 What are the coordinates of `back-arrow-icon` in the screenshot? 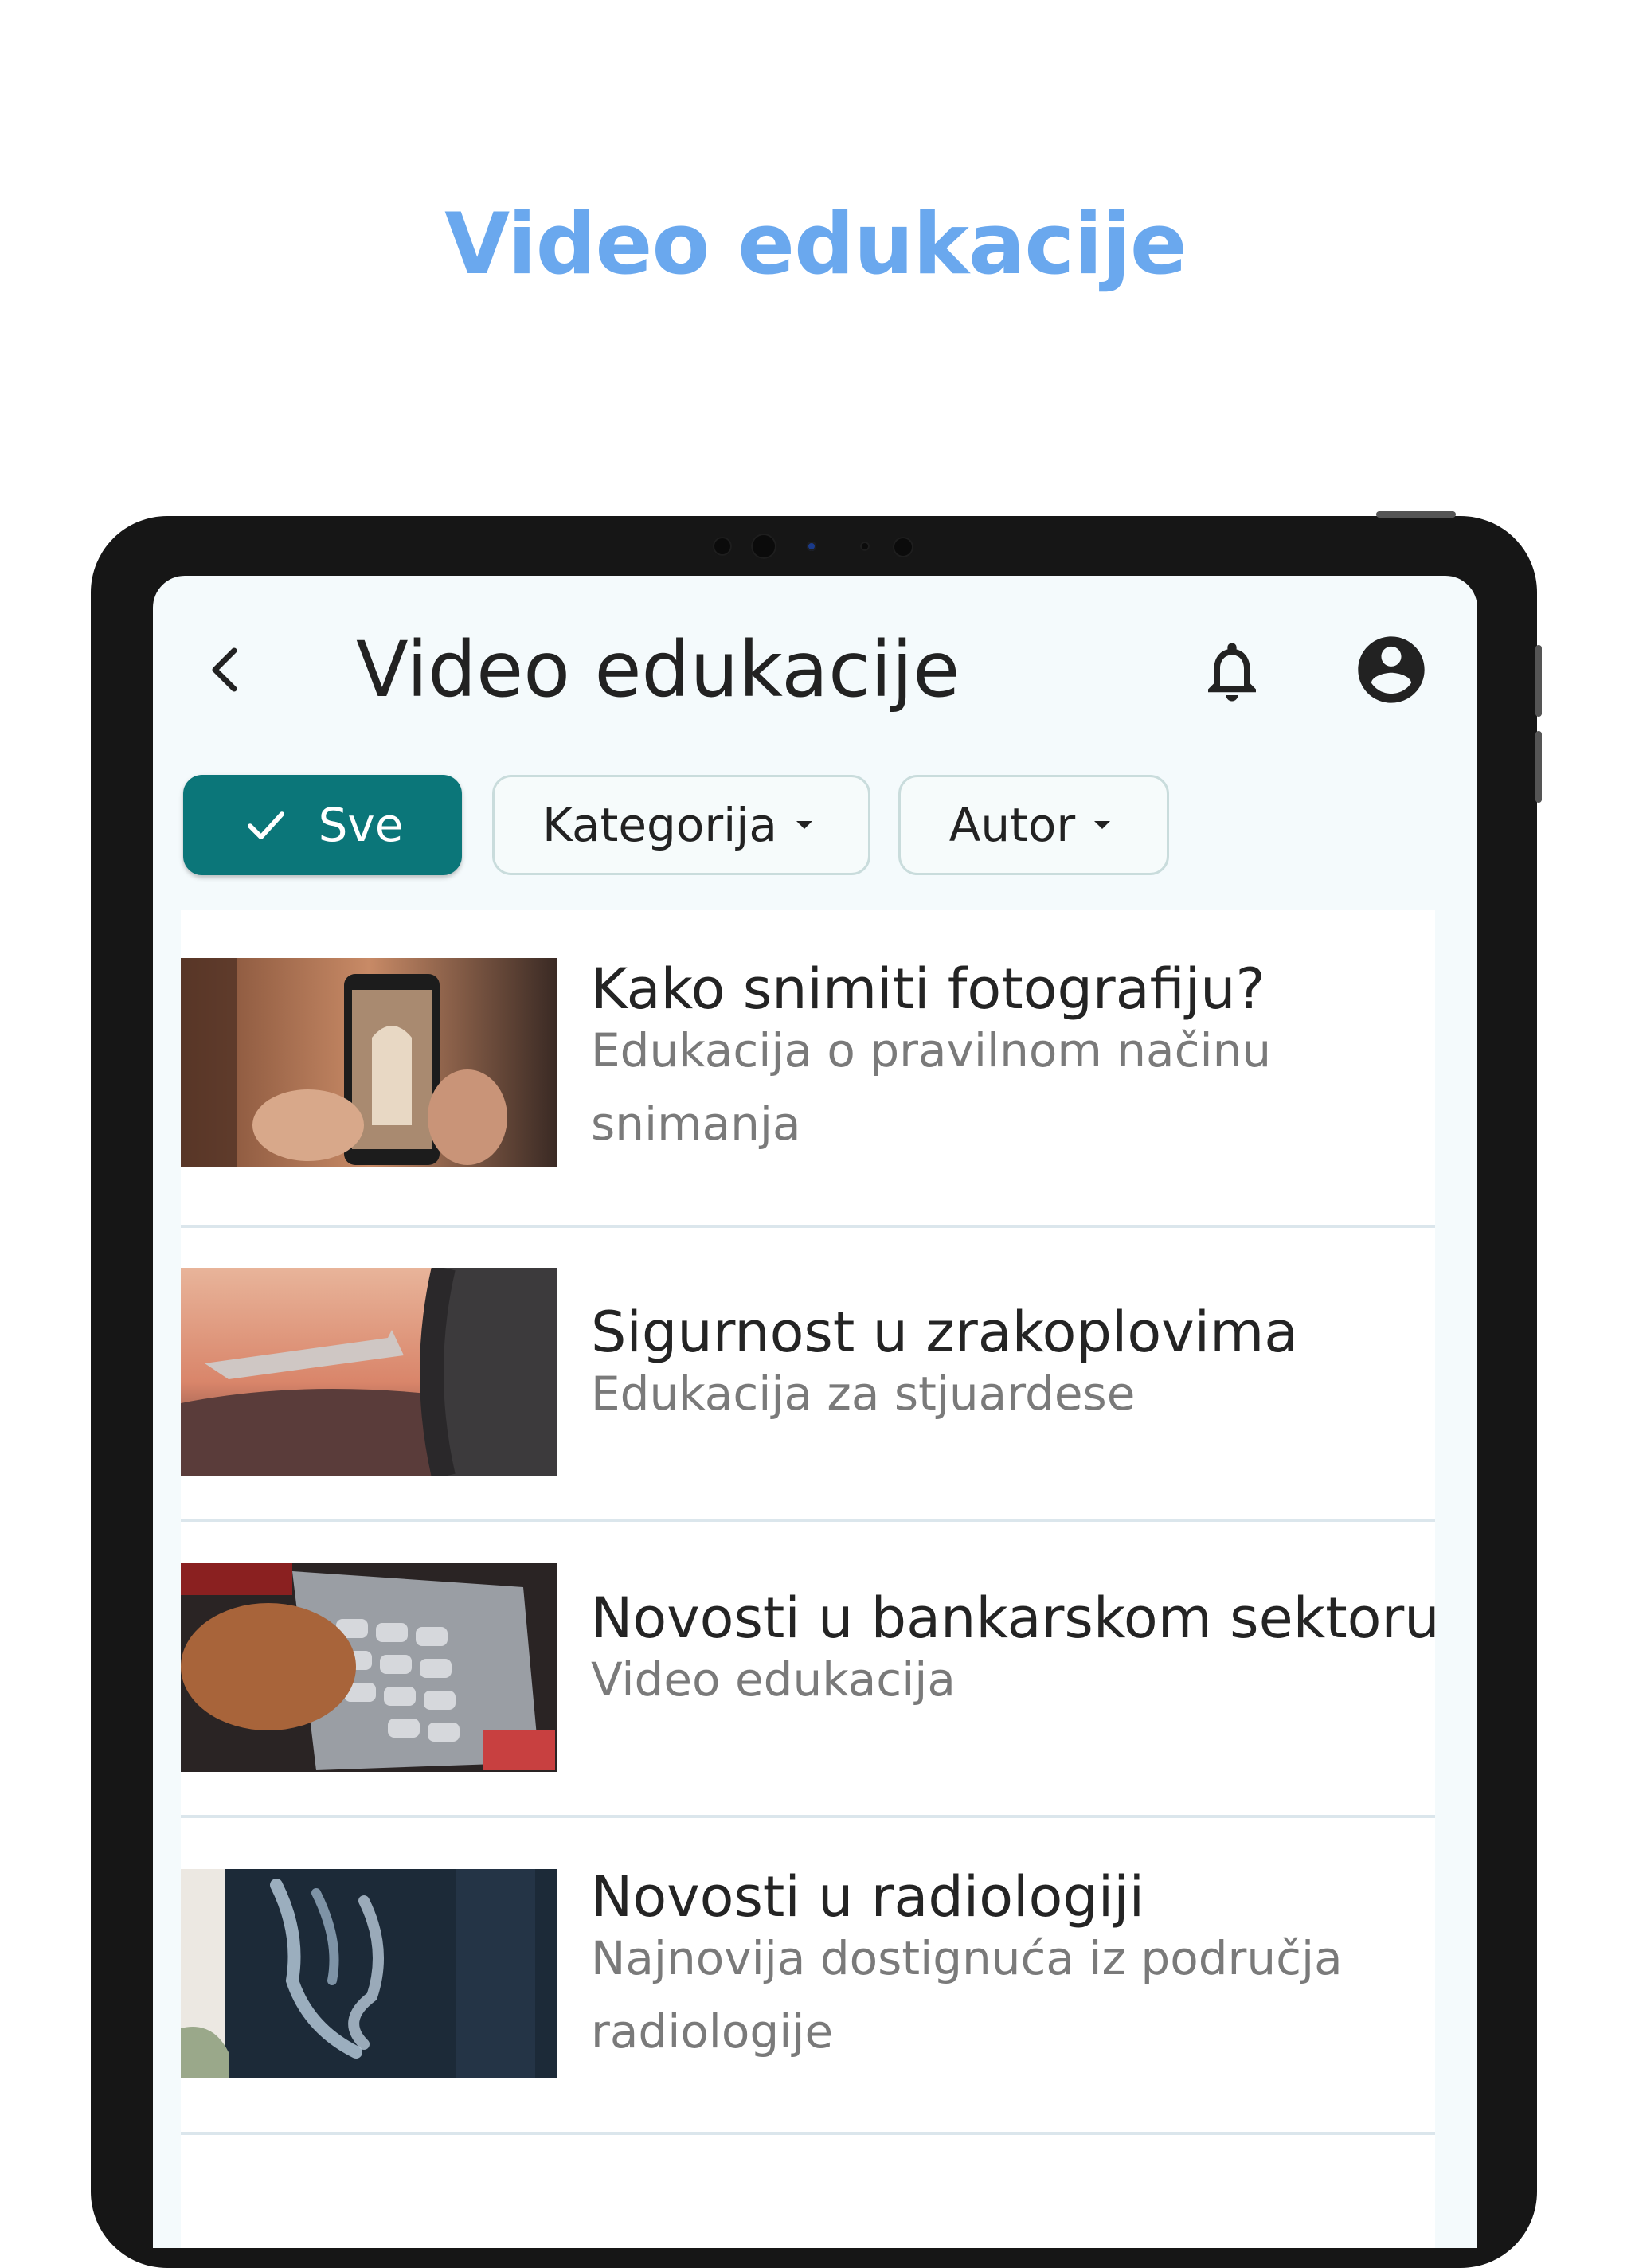 It's located at (224, 669).